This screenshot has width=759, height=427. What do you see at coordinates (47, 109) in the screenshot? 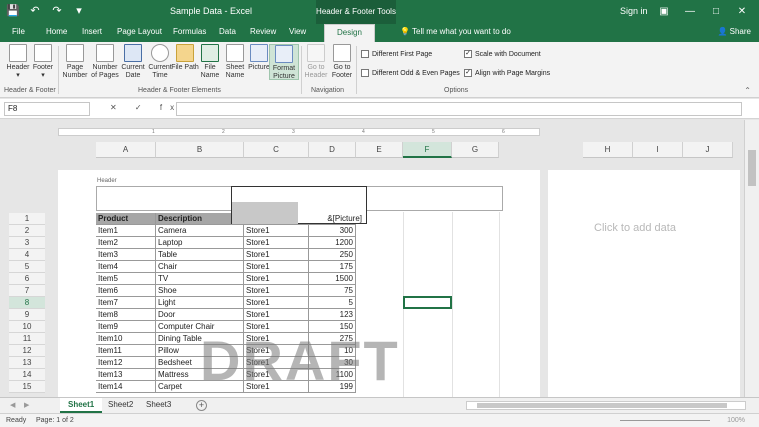
I see `name-box: F8` at bounding box center [47, 109].